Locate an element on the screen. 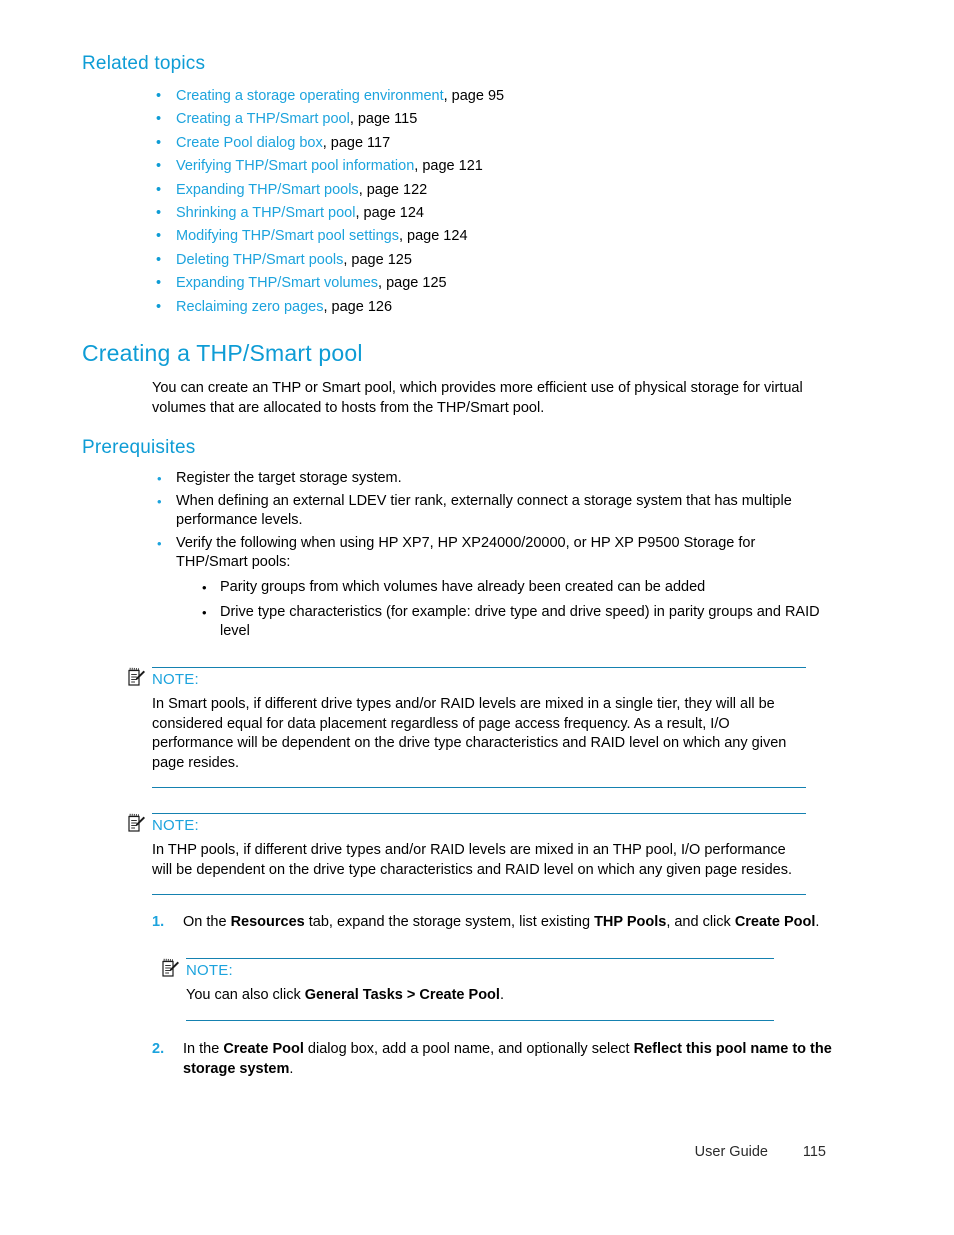 This screenshot has height=1235, width=954. related-topic-link: Expanding THP/Smart volumes is located at coordinates (277, 283).